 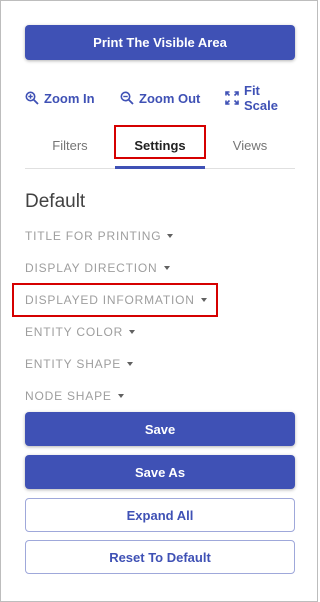 I want to click on node-shape-dropdown: NODE SHAPE, so click(x=74, y=396).